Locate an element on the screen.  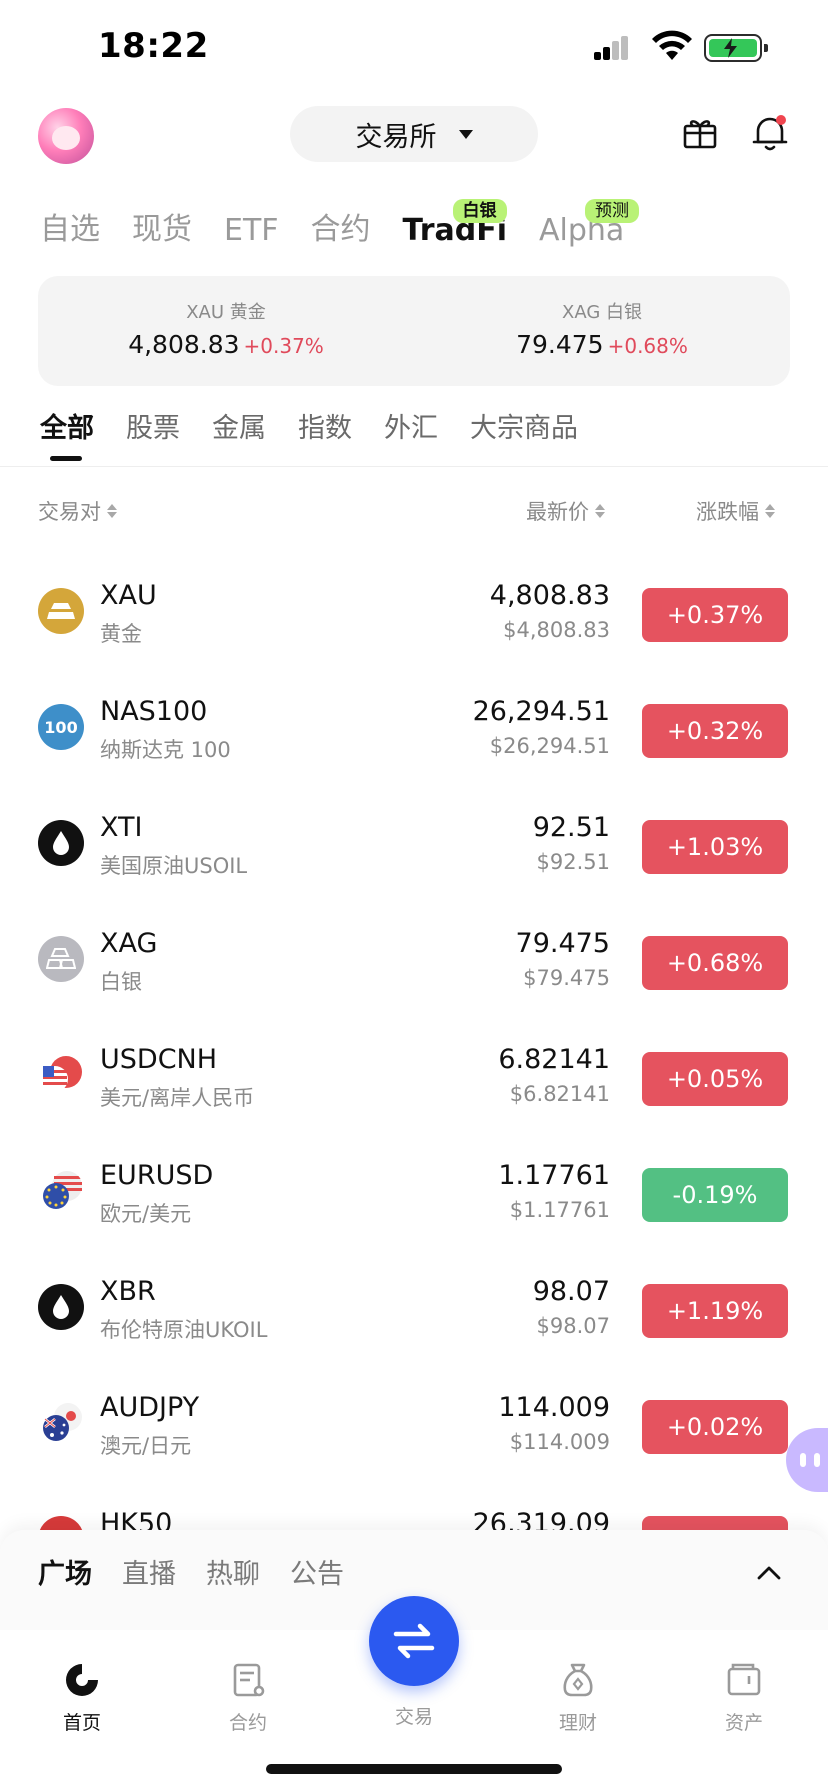
row-usd-price: $98.07 is located at coordinates (573, 1326).